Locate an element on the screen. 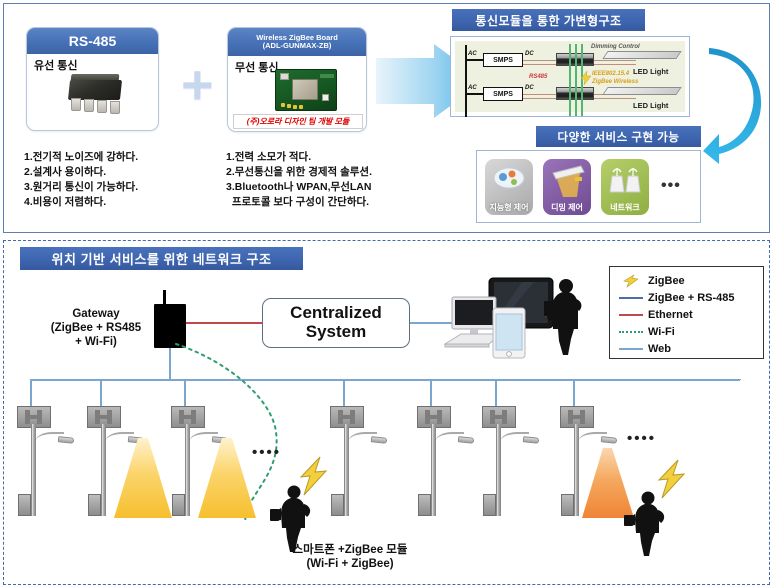 The image size is (773, 588). dimming-lamp-icon is located at coordinates (568, 181).